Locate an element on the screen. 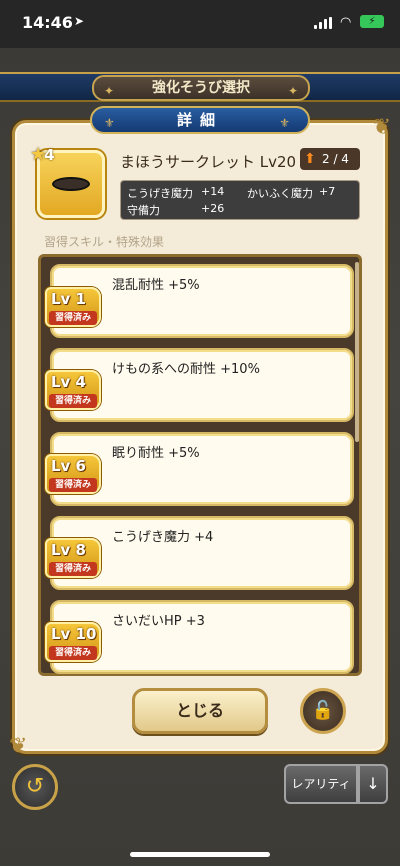  sort-order-button: ↓ is located at coordinates (373, 784).